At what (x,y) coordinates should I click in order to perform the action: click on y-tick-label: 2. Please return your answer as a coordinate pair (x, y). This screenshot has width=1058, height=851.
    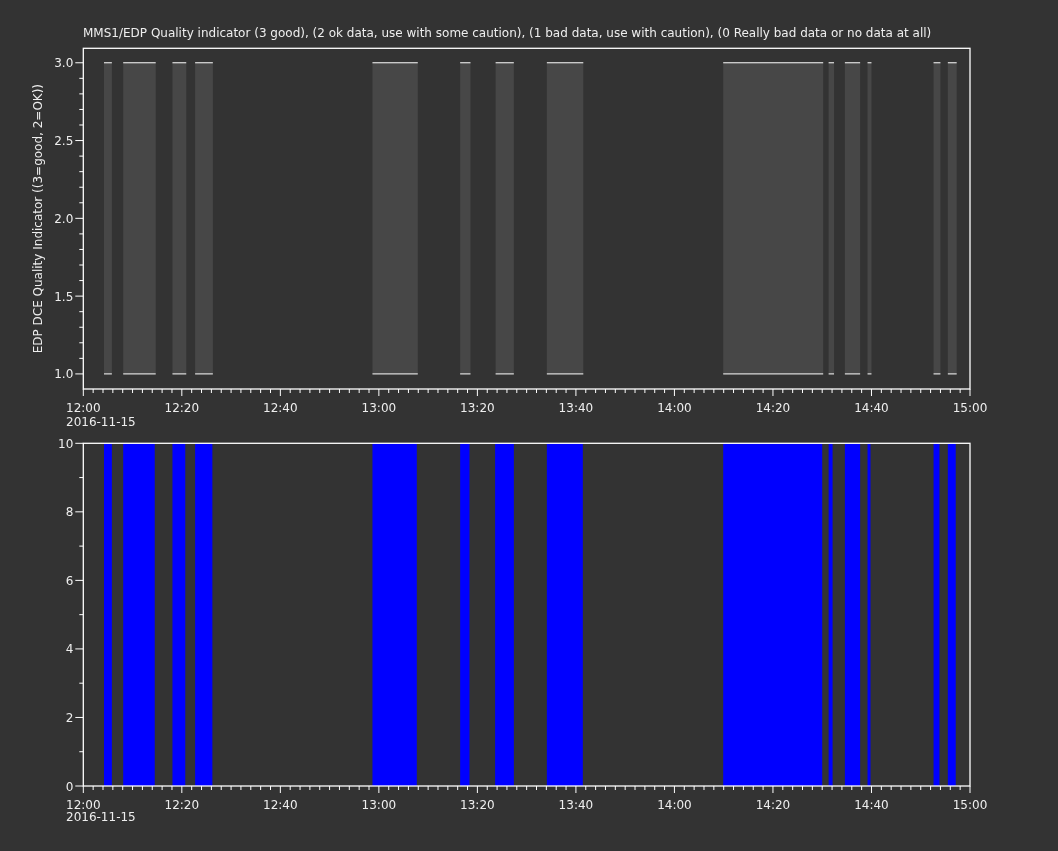
    Looking at the image, I should click on (69, 717).